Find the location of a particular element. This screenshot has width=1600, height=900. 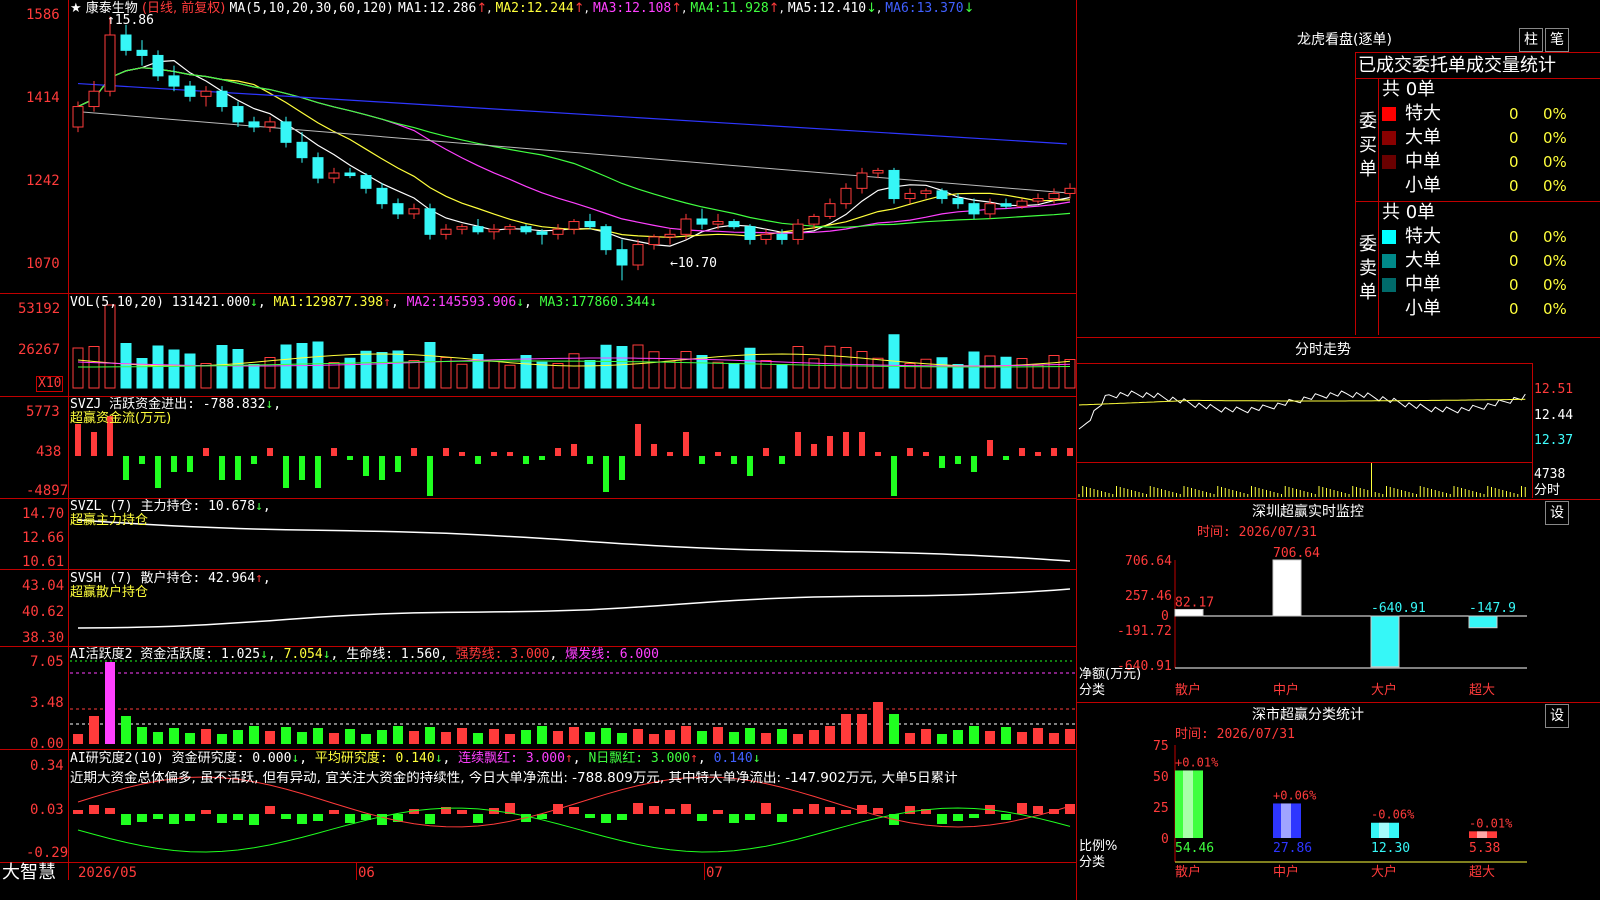

ai-nday-red: N日飘红: 3.000 is located at coordinates (639, 758).